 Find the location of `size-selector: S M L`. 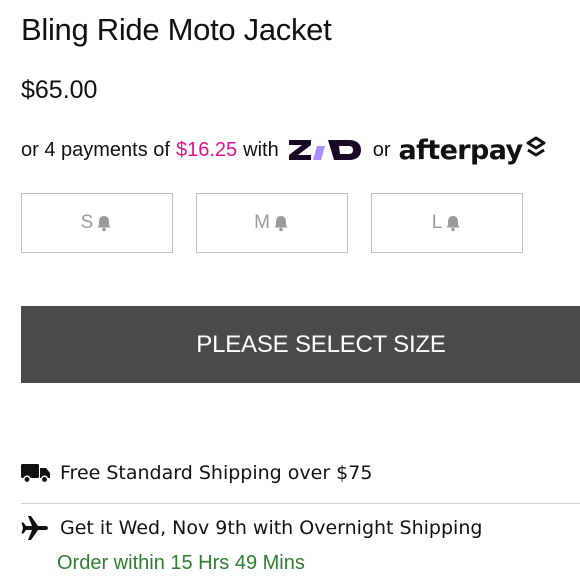

size-selector: S M L is located at coordinates (300, 223).